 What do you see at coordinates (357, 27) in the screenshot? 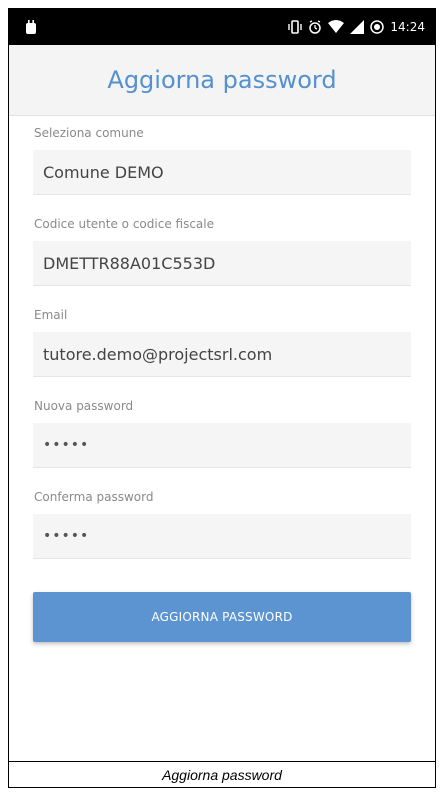
I see `signal-icon` at bounding box center [357, 27].